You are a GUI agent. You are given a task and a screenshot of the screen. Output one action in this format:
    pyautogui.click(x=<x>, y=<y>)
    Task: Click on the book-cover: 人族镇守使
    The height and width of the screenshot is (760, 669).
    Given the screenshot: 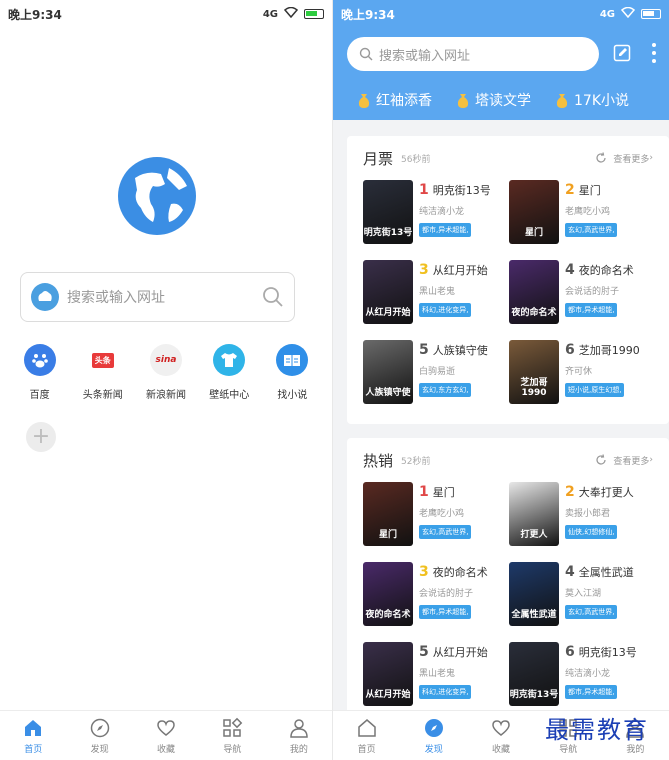 What is the action you would take?
    pyautogui.click(x=388, y=372)
    